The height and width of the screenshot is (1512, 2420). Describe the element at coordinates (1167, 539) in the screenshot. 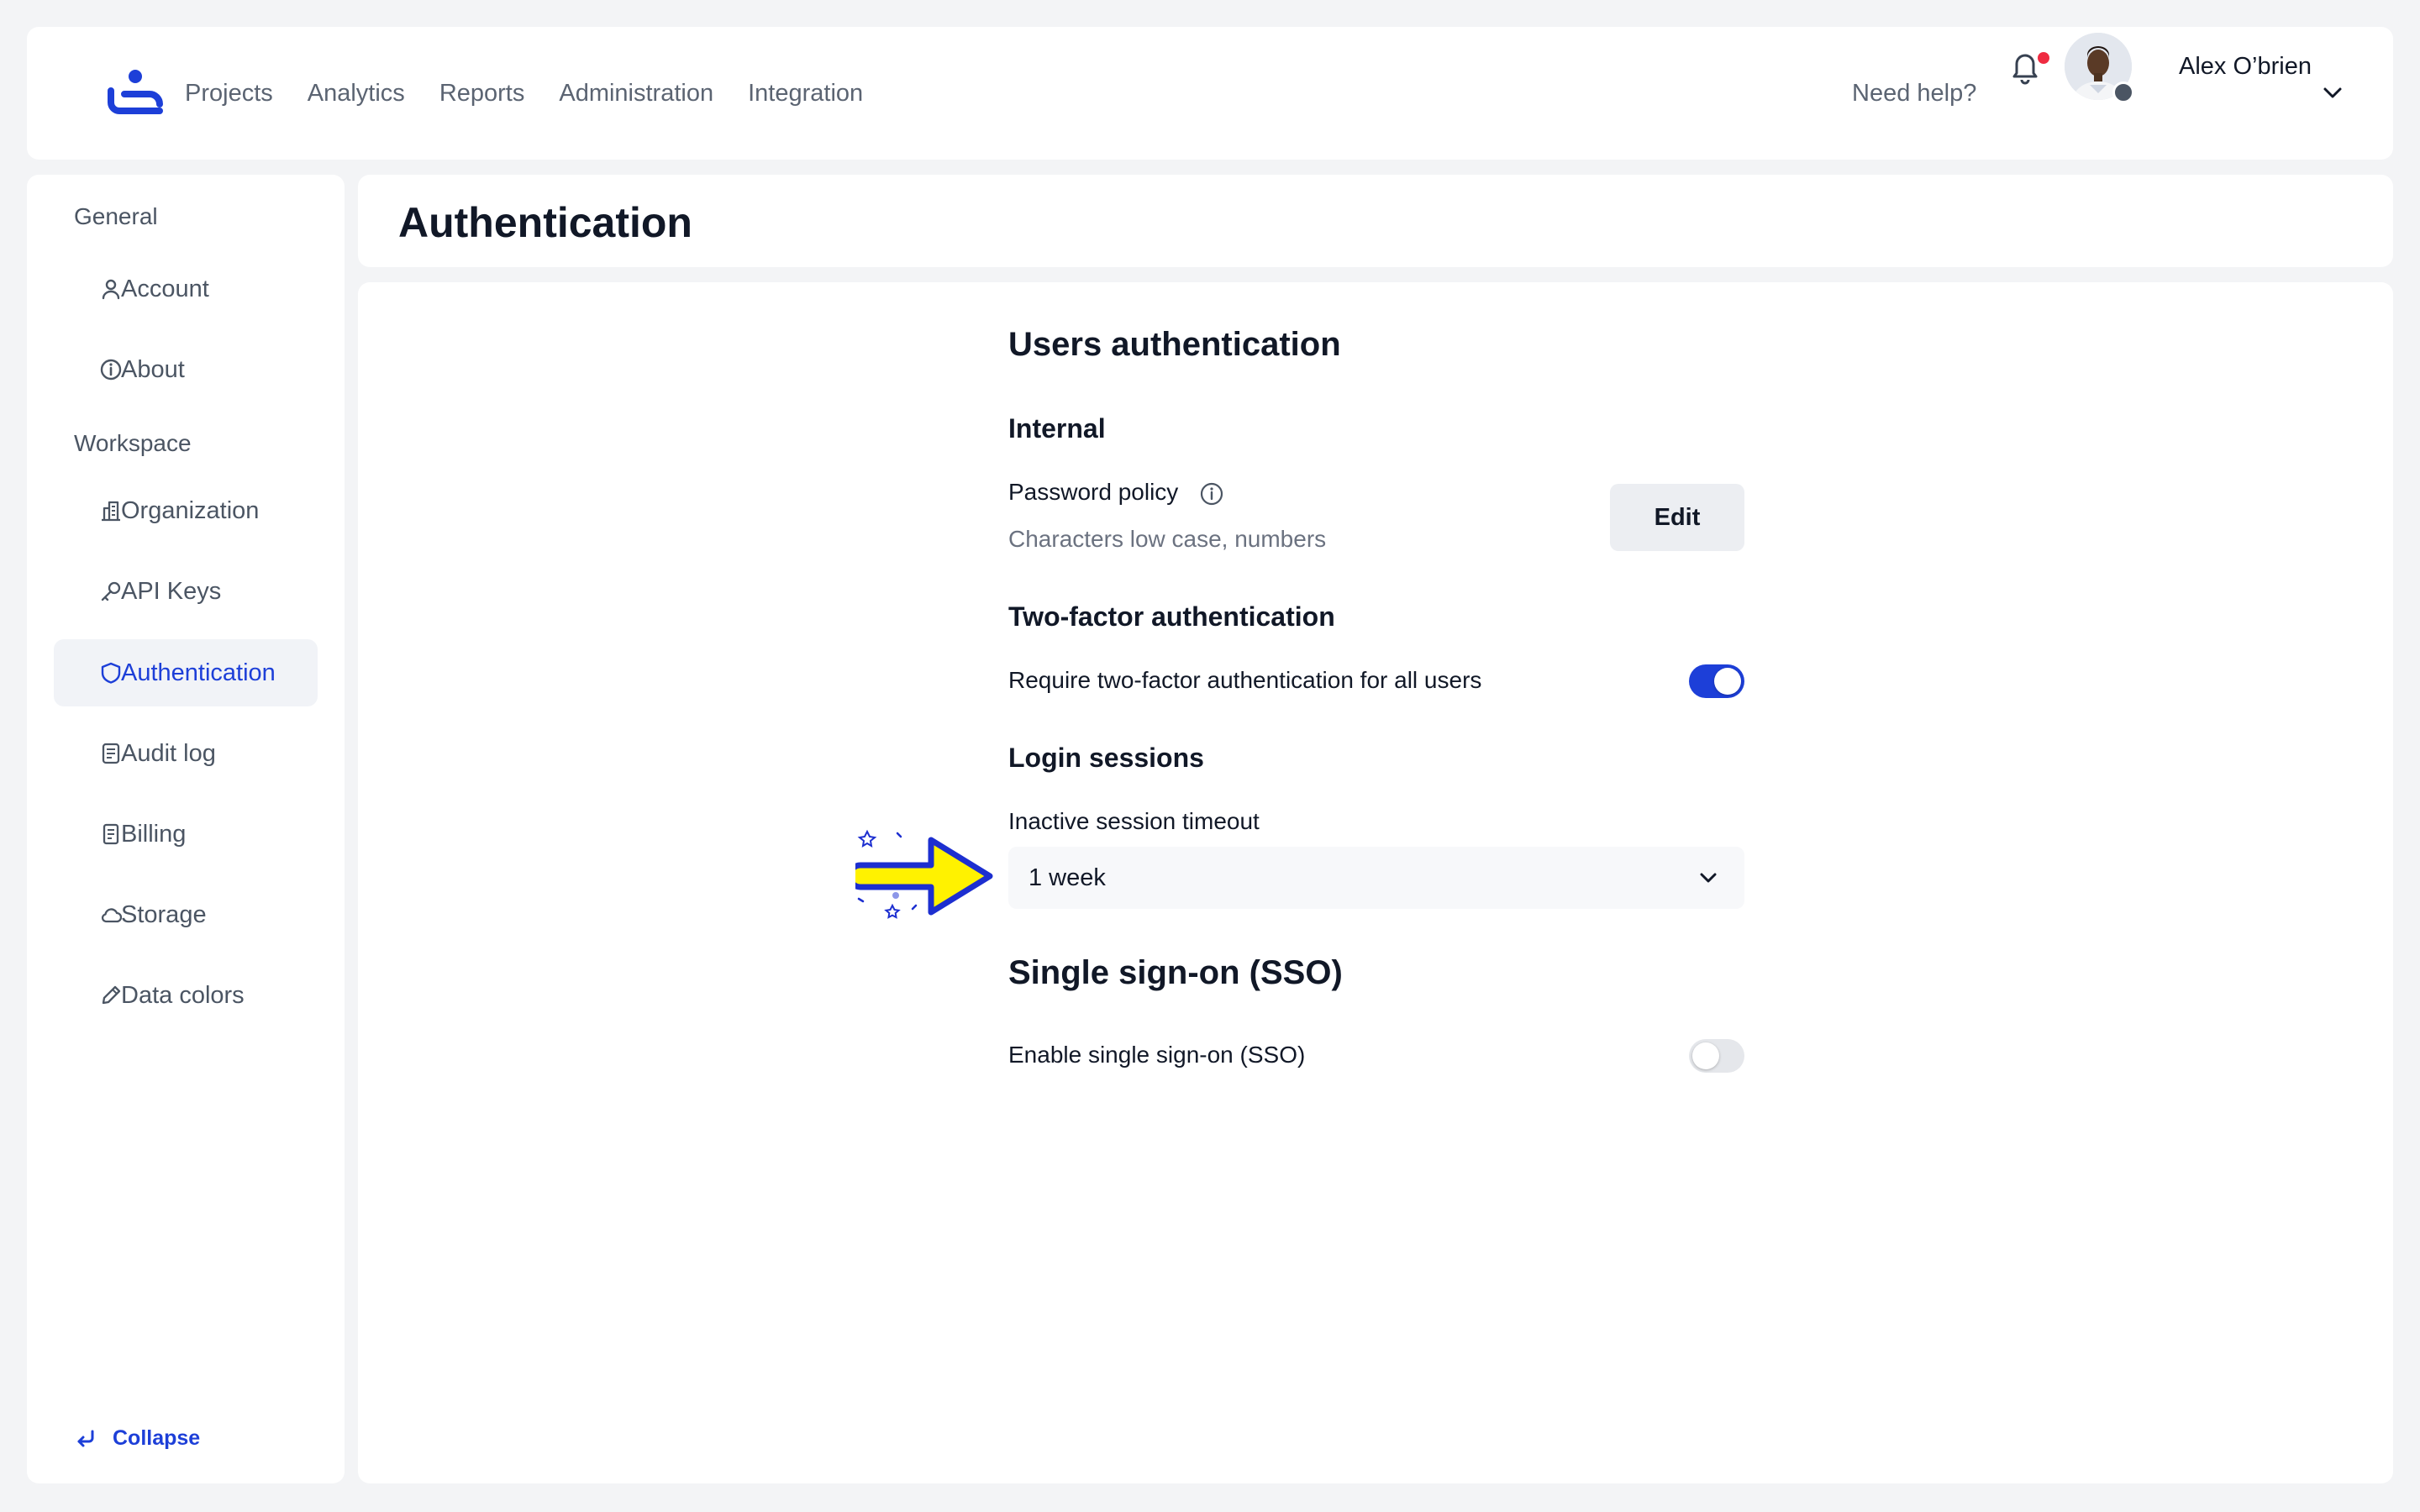

I see `password-policy-description: Characters low case, numbers` at that location.